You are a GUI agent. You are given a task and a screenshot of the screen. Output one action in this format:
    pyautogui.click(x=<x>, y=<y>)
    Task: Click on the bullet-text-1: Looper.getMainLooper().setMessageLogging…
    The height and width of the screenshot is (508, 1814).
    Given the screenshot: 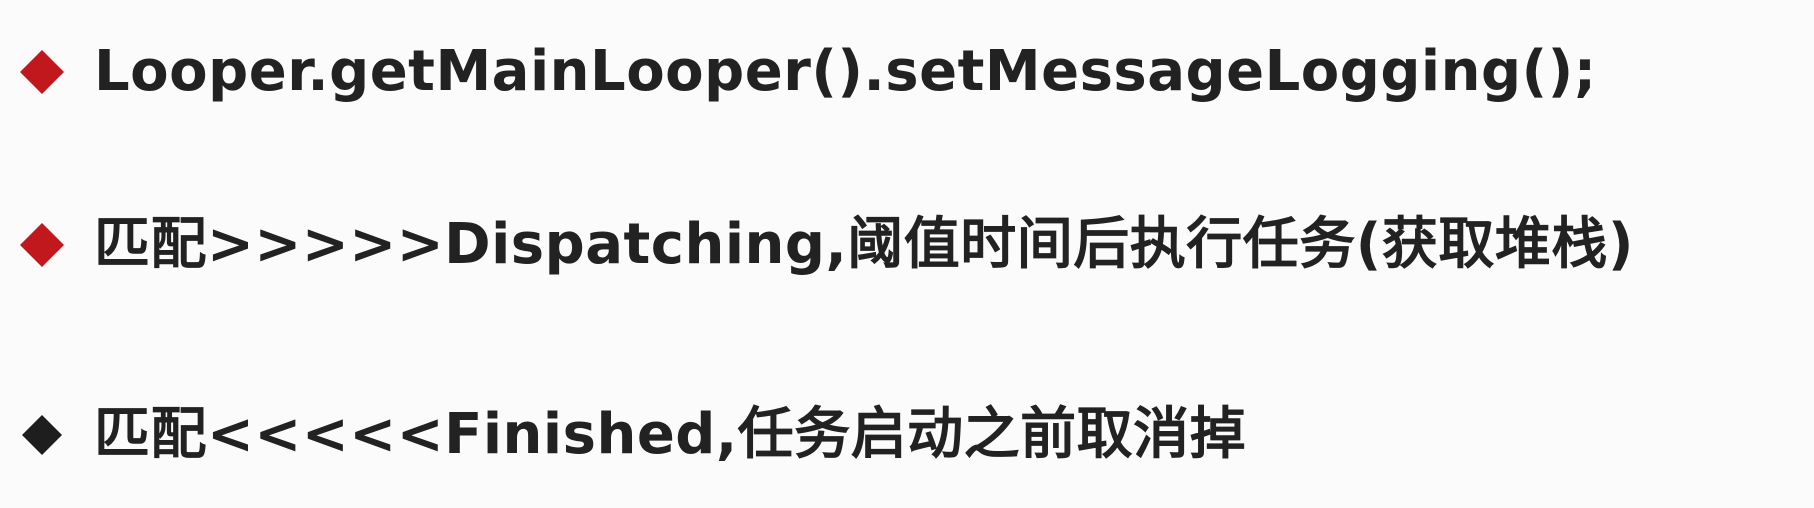 What is the action you would take?
    pyautogui.click(x=845, y=71)
    